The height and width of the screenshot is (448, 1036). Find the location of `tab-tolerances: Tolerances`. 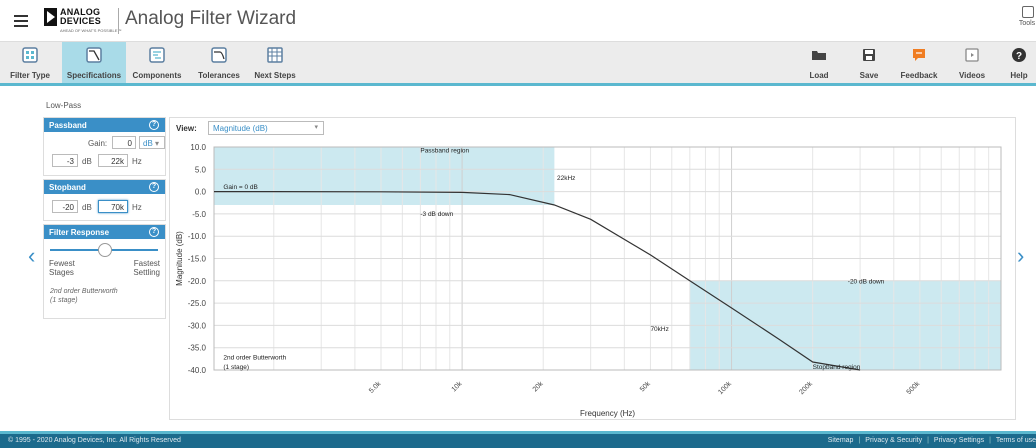

tab-tolerances: Tolerances is located at coordinates (219, 62).